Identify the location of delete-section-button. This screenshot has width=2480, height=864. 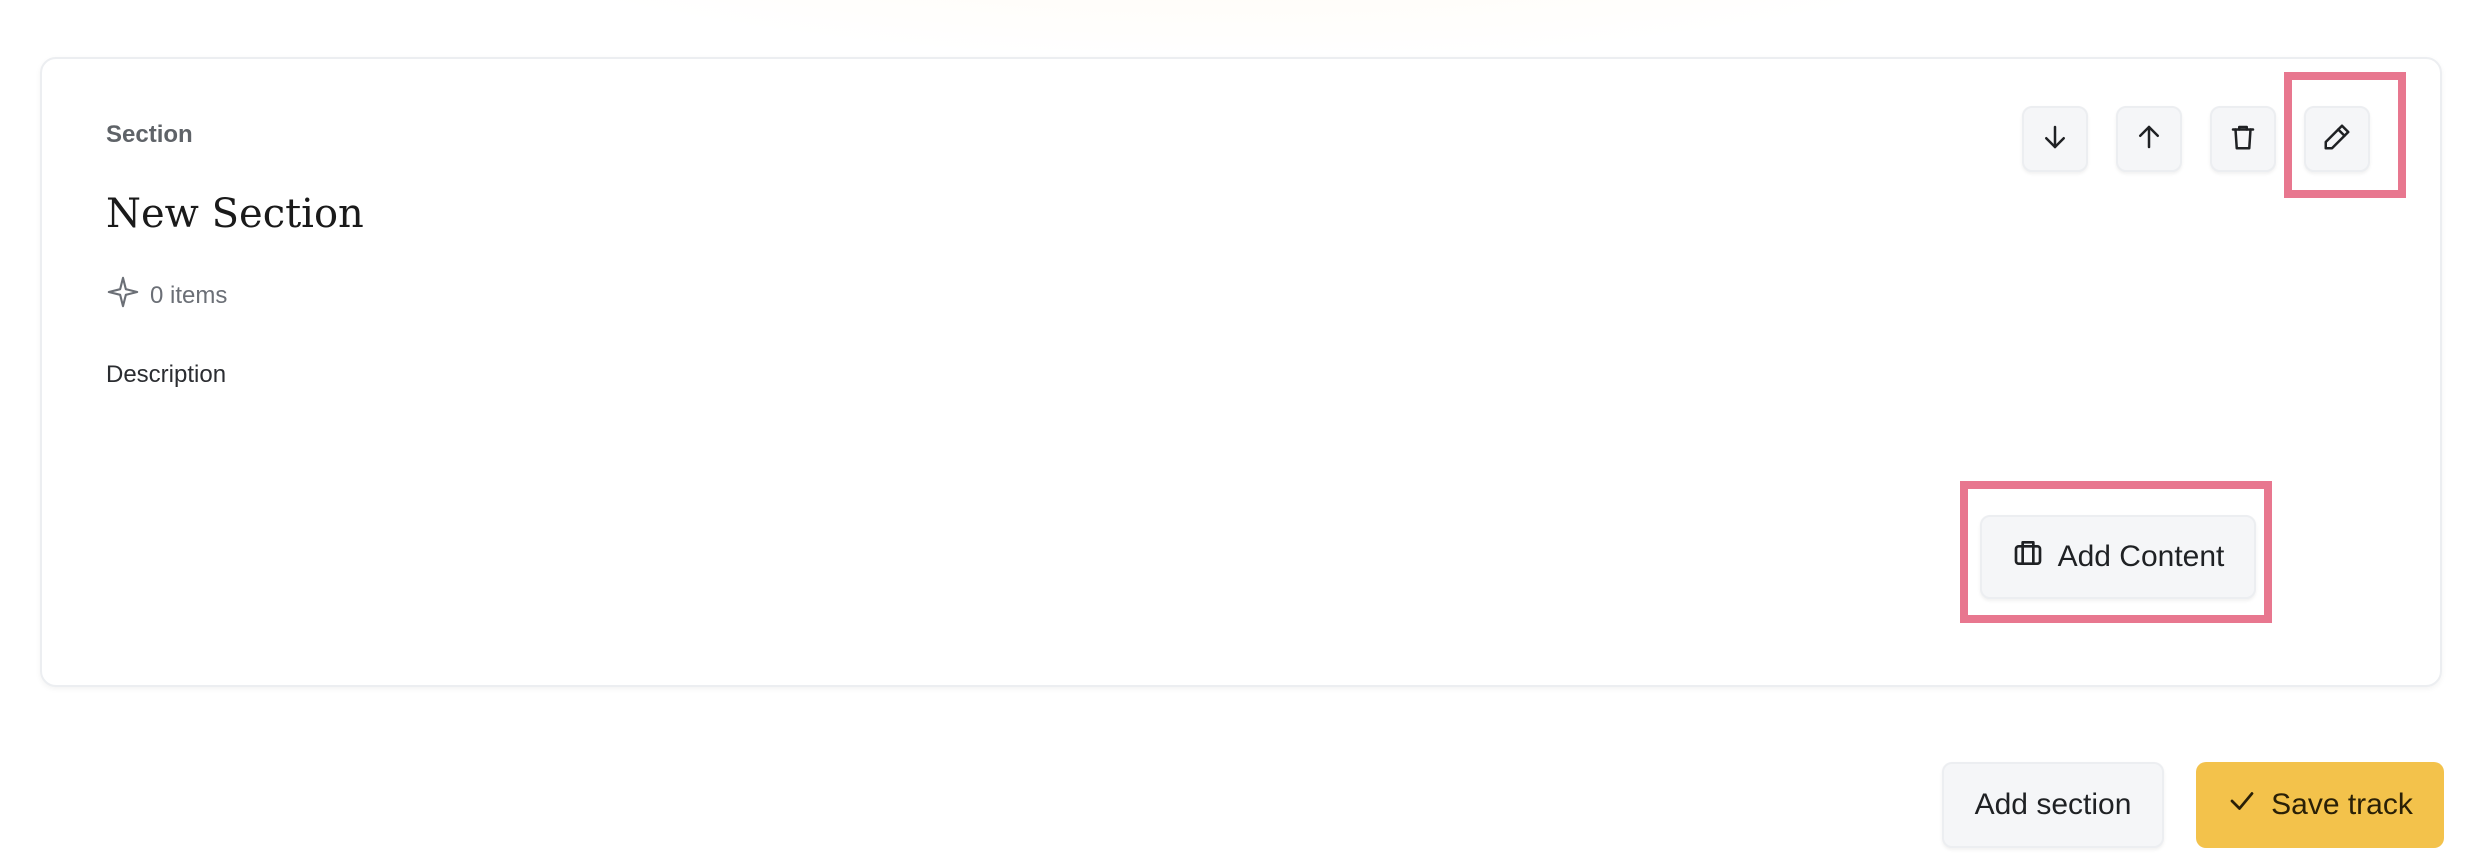
(2243, 139).